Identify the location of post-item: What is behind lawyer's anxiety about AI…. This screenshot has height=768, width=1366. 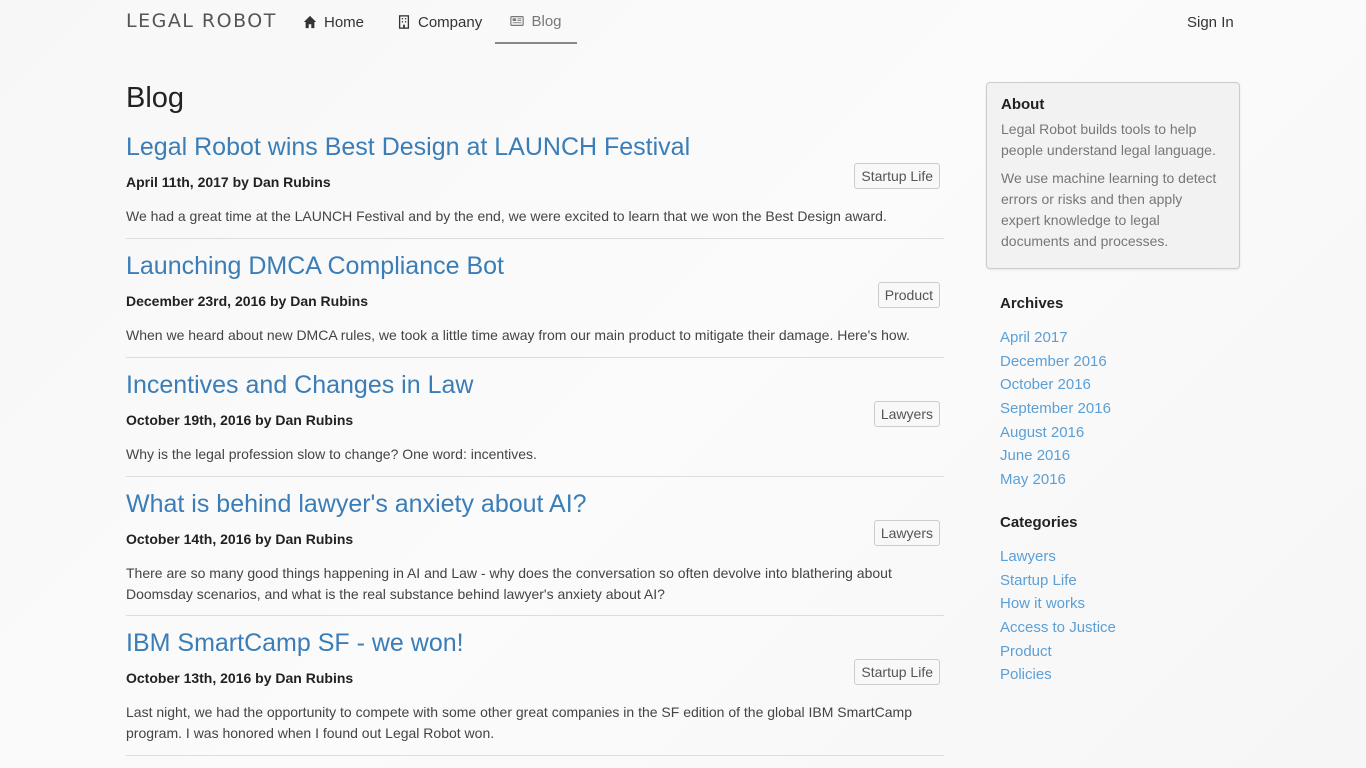
(535, 552).